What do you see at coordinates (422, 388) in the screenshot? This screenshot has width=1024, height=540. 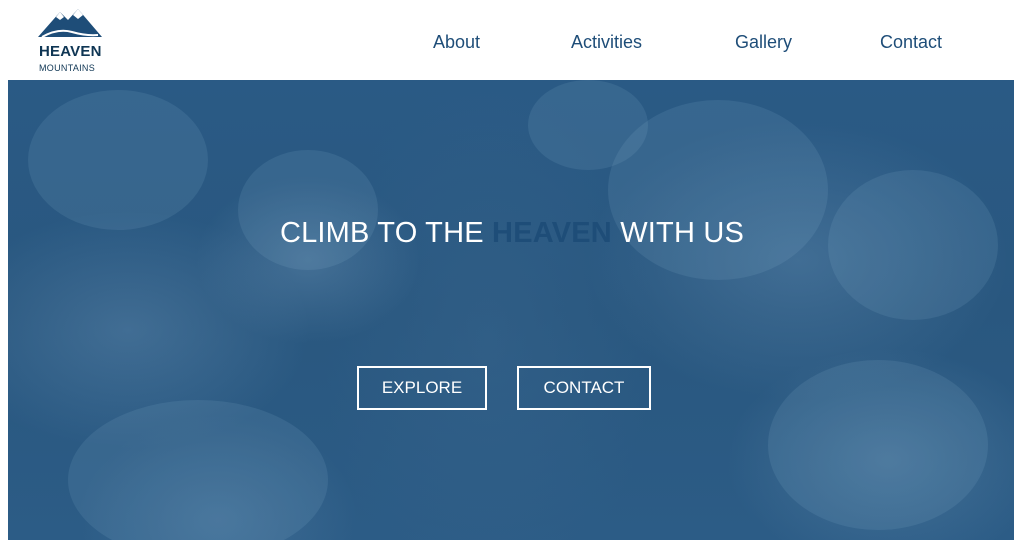 I see `explore-button: EXPLORE` at bounding box center [422, 388].